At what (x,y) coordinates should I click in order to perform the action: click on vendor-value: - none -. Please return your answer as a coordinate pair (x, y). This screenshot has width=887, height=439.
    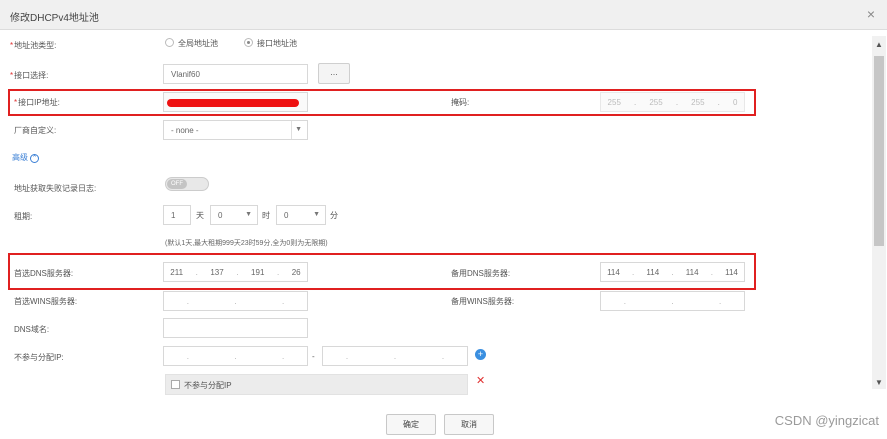
    Looking at the image, I should click on (185, 130).